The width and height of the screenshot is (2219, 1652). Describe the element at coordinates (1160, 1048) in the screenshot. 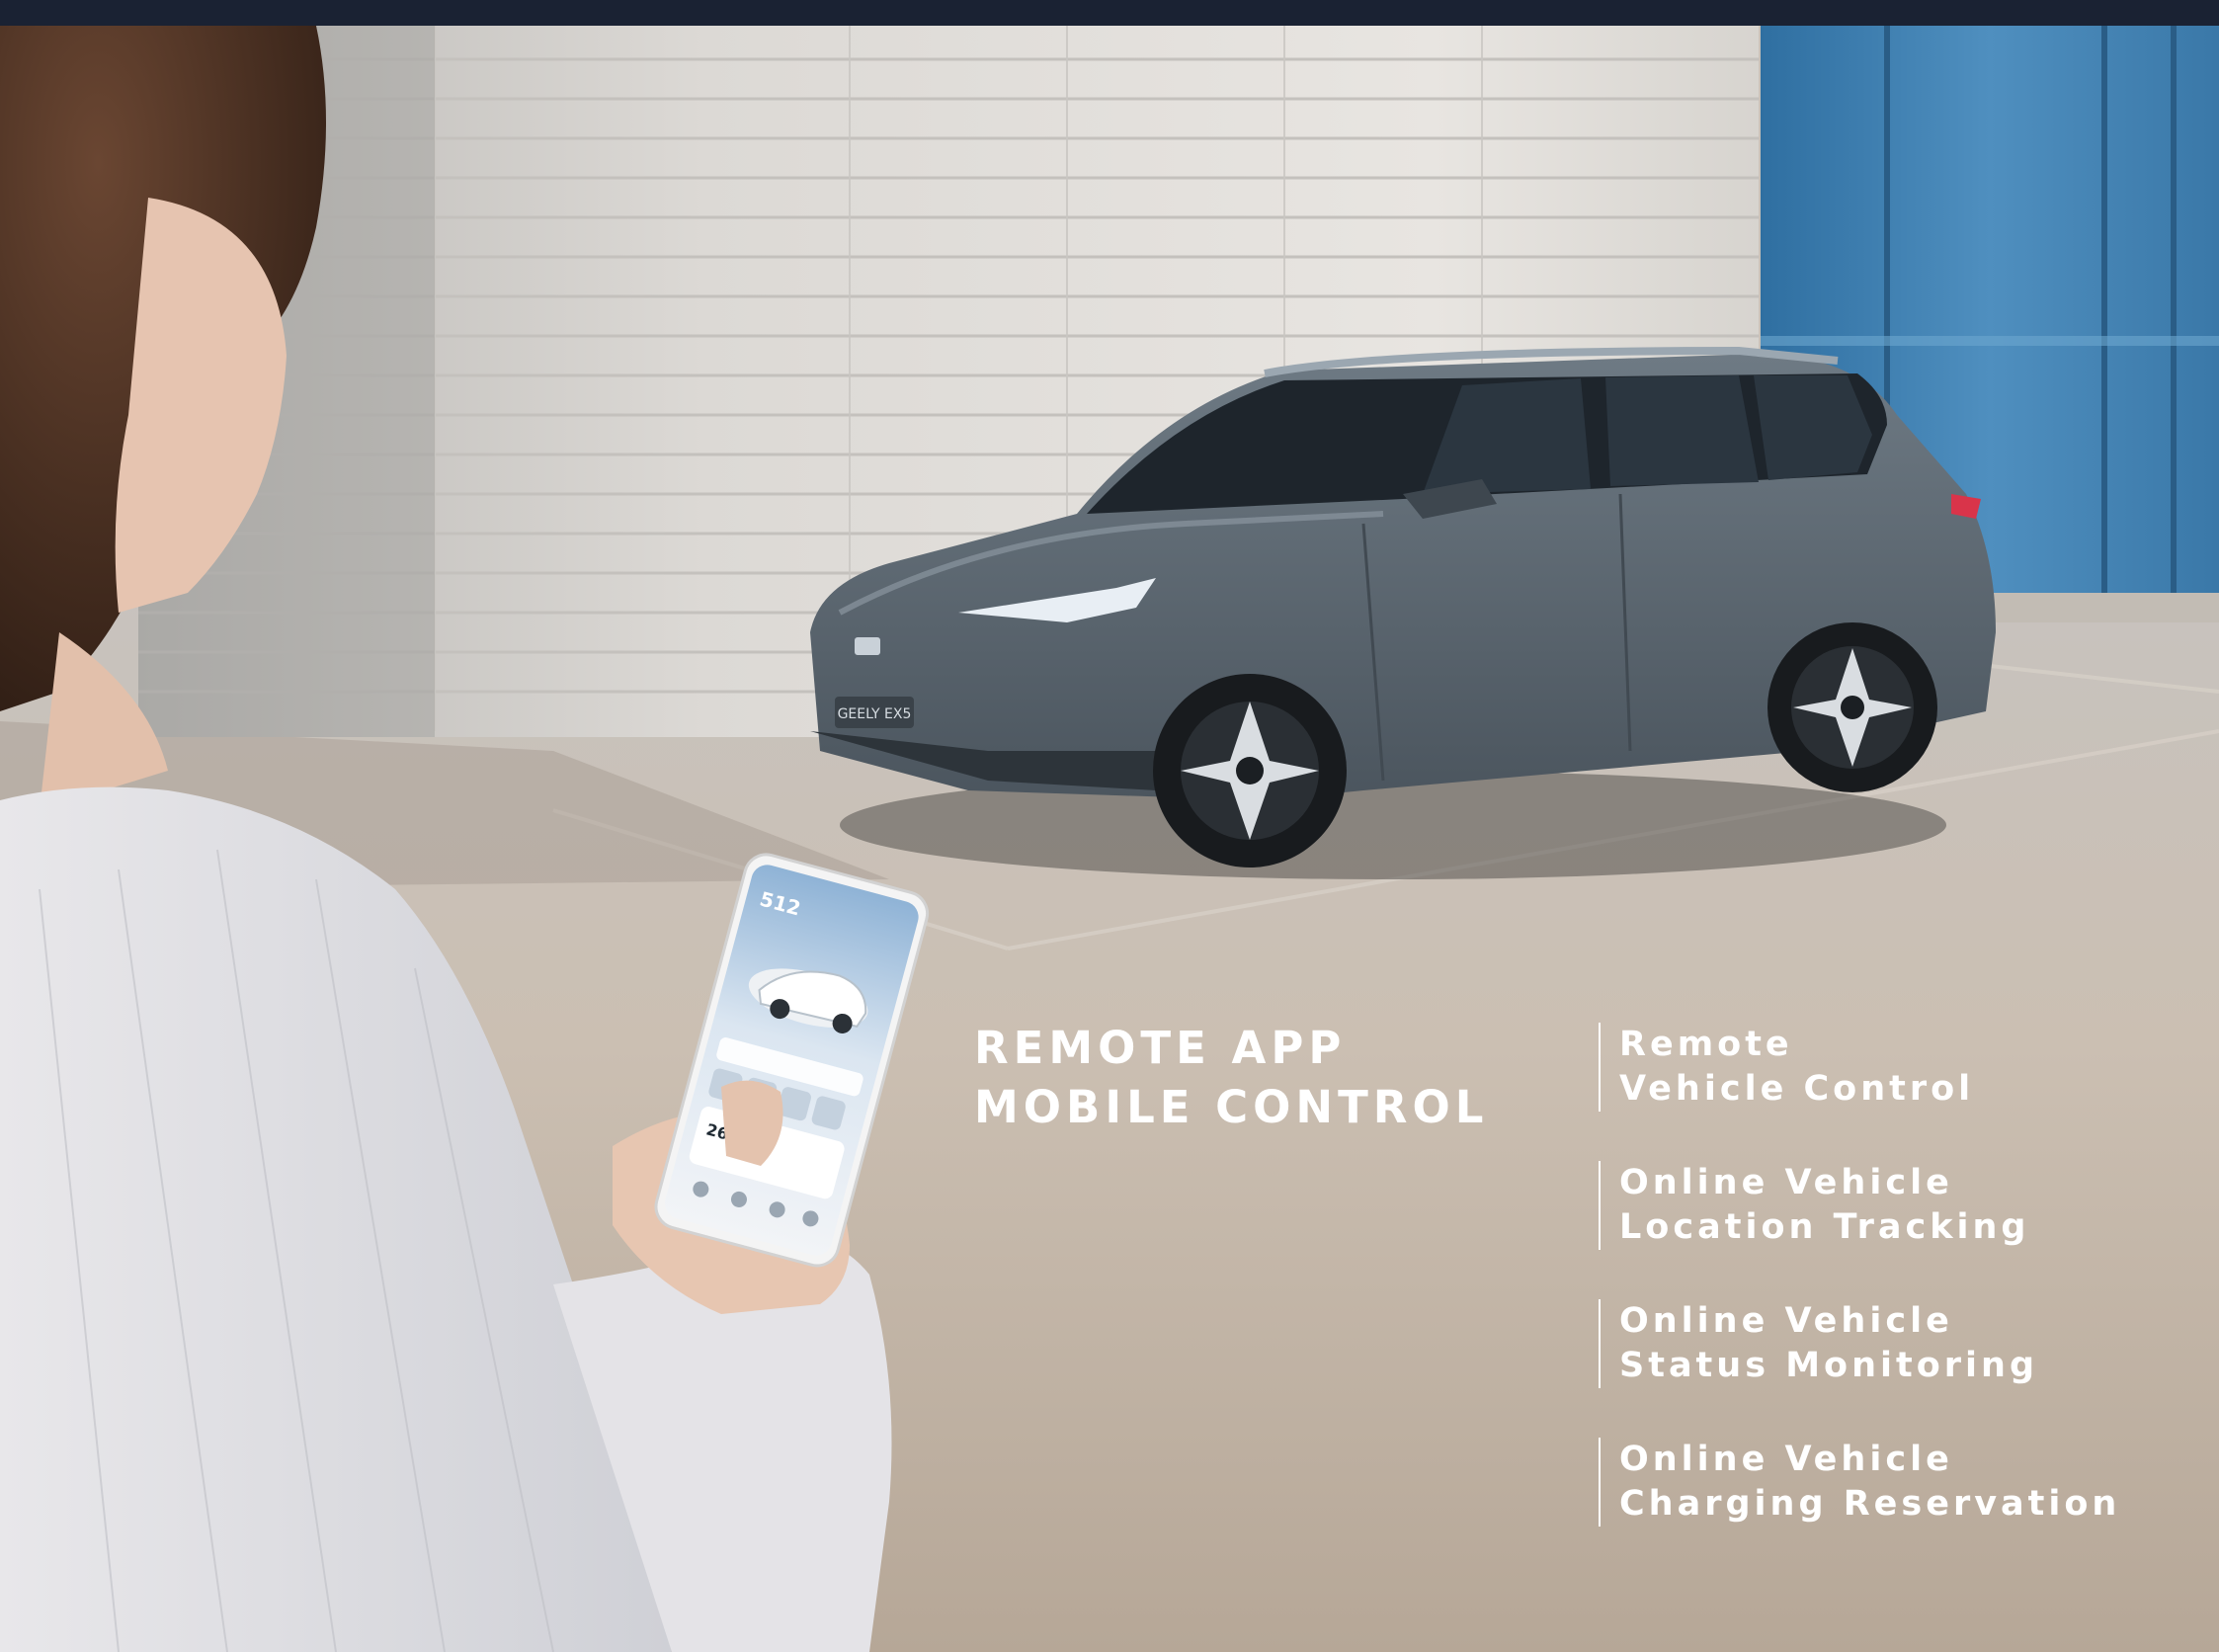

I see `headline-line-1: REMOTE APP` at that location.